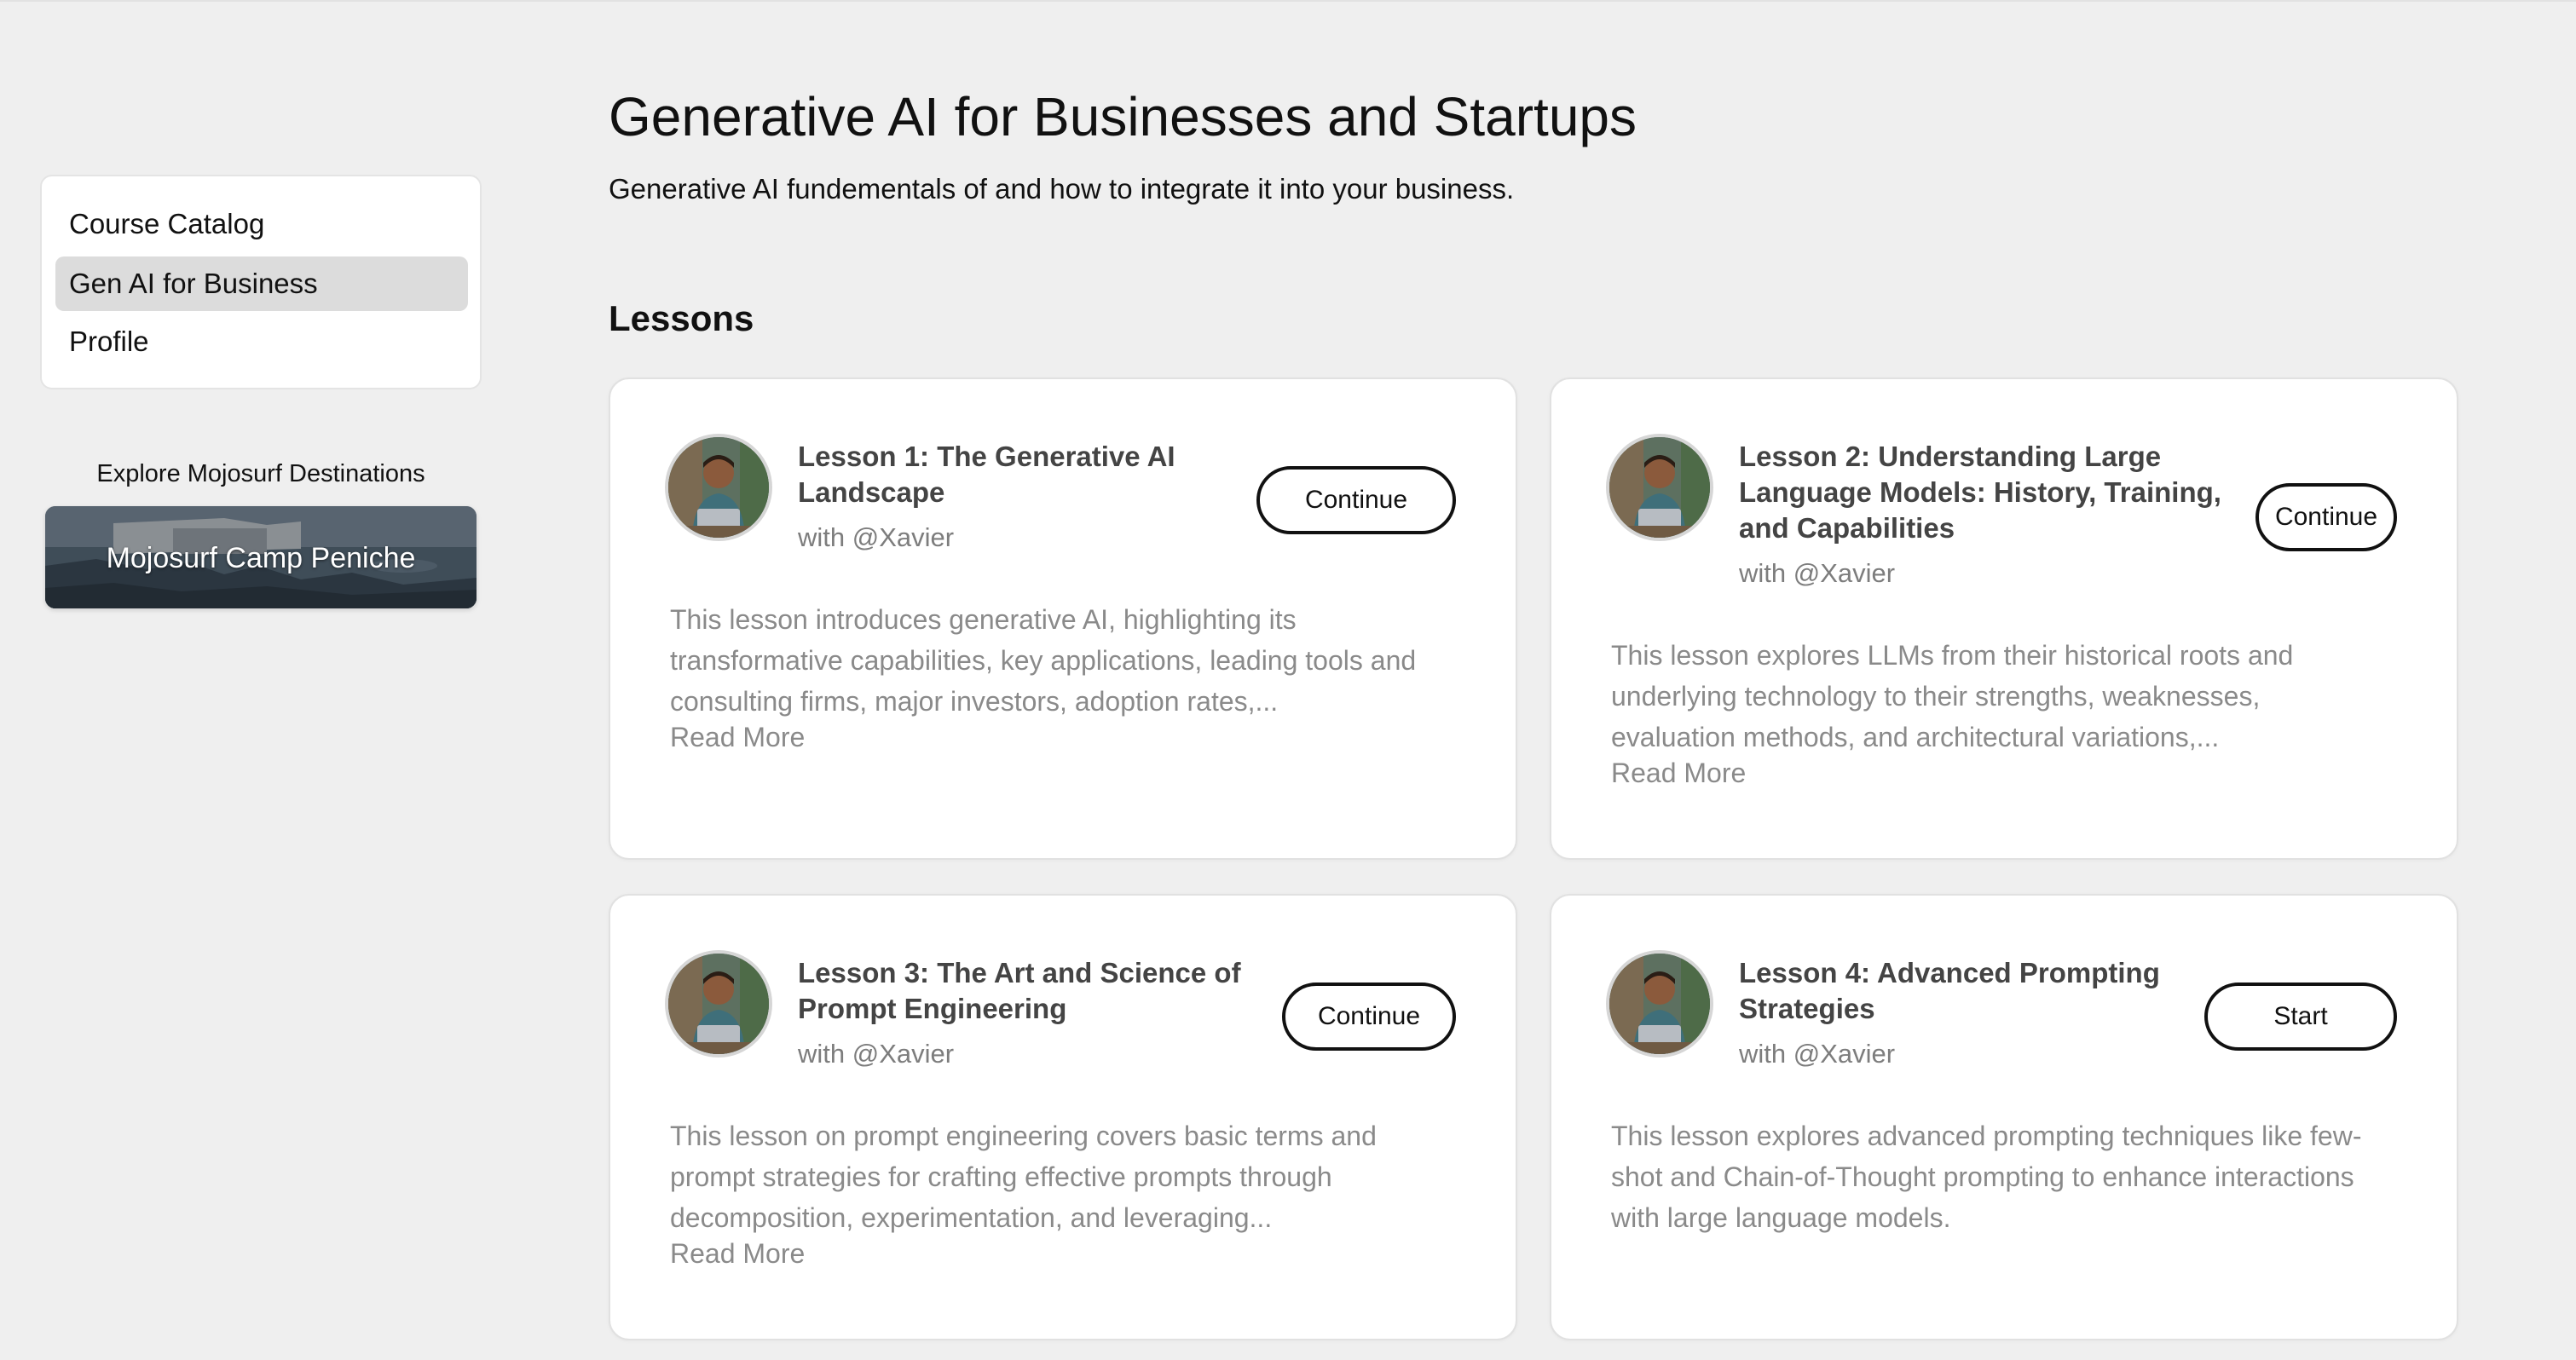 The width and height of the screenshot is (2576, 1360). I want to click on start-button: Start, so click(2300, 1017).